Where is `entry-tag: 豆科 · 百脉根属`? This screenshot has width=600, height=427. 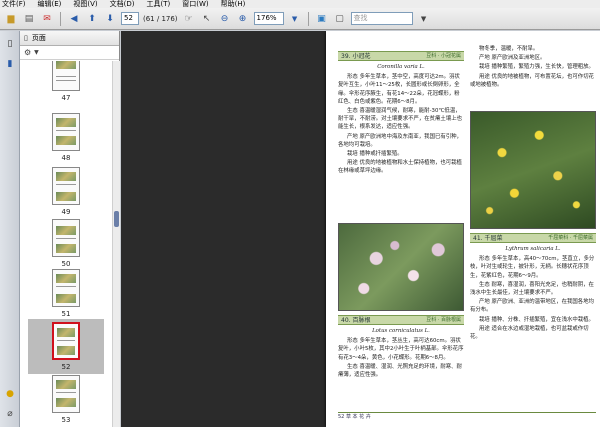 entry-tag: 豆科 · 百脉根属 is located at coordinates (443, 320).